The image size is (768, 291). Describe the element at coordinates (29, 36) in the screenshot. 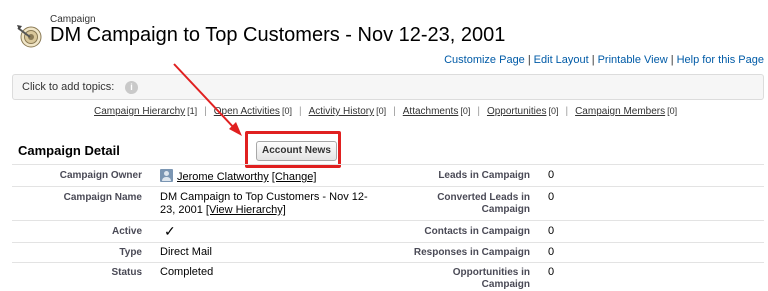

I see `campaign-target-icon` at that location.